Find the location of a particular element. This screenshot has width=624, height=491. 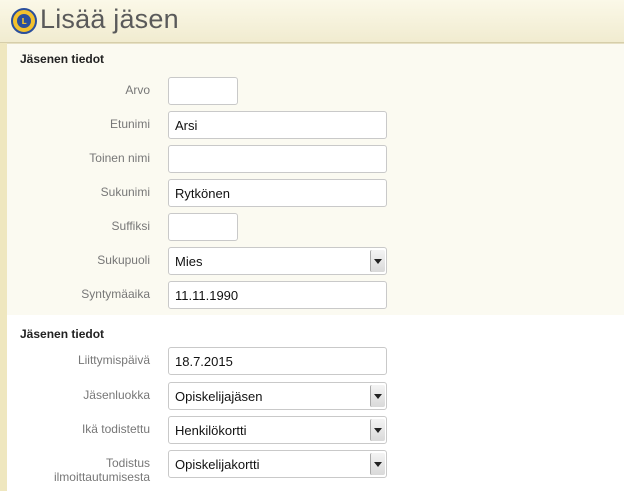

registration-proof-label: Todistus ilmoittautumisesta is located at coordinates (75, 470).